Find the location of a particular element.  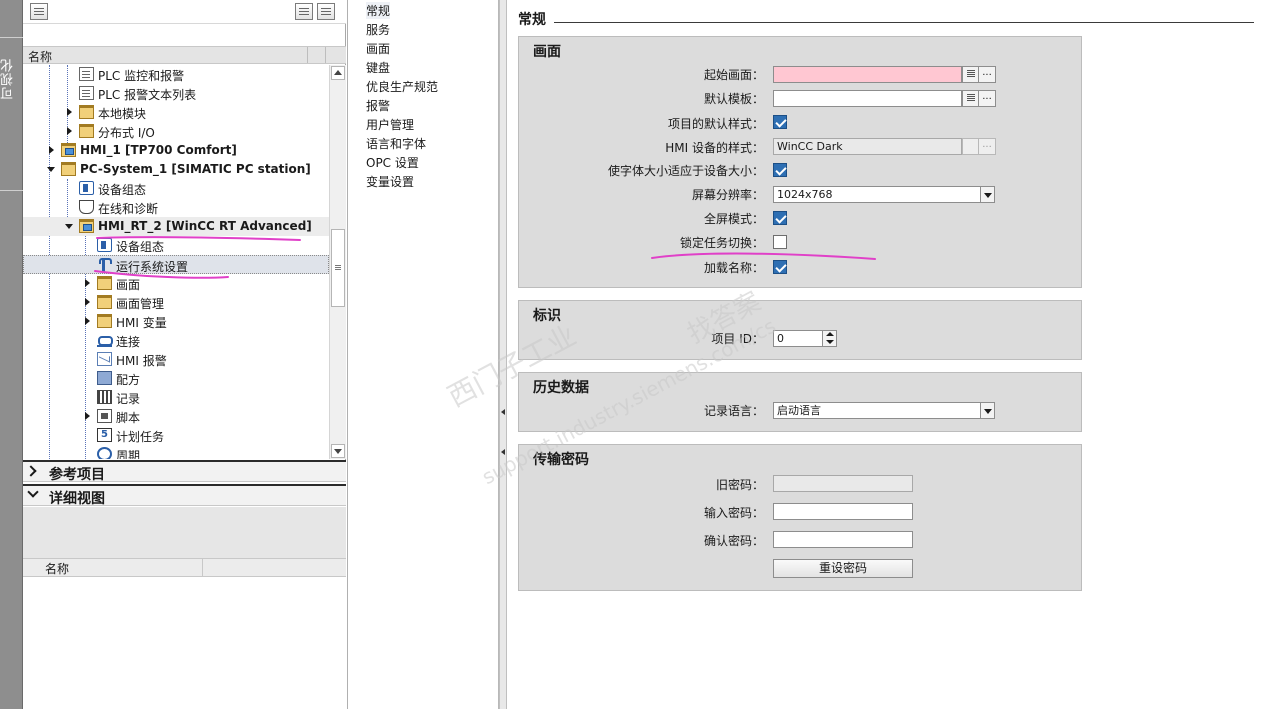

tree-item-label: 脚本 is located at coordinates (128, 418).